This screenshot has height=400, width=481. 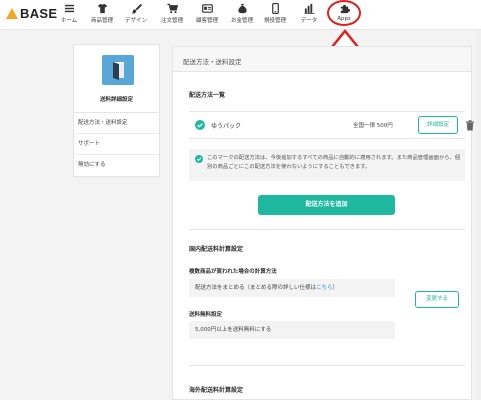 What do you see at coordinates (216, 390) in the screenshot?
I see `international-calc-heading: 海外配送料計算設定` at bounding box center [216, 390].